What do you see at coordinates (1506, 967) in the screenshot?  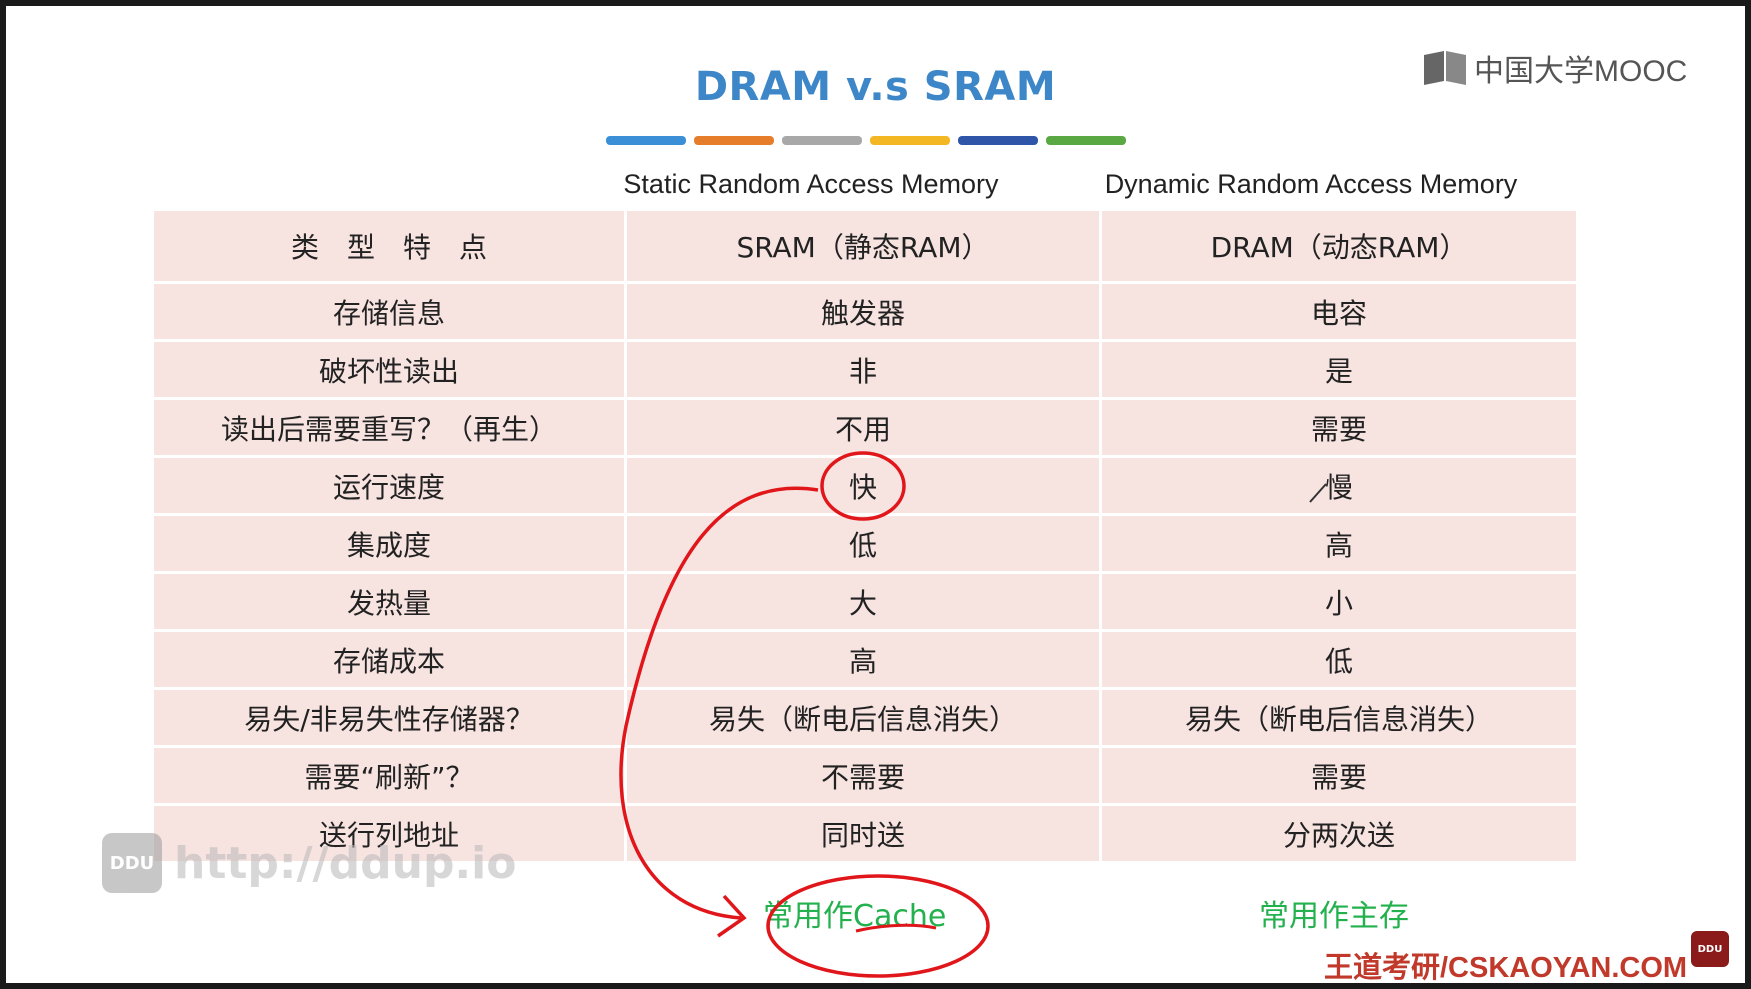 I see `brand-footer: 王道考研/CSKAOYAN.COM` at bounding box center [1506, 967].